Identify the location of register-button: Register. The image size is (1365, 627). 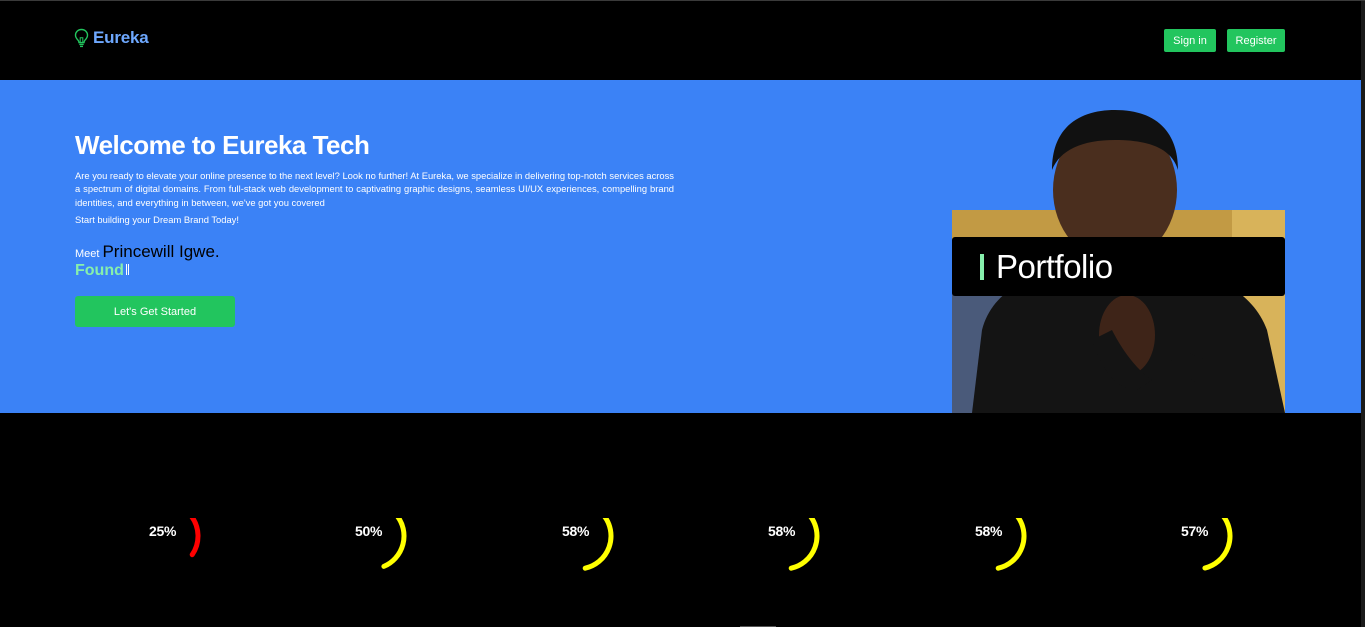
(1256, 40).